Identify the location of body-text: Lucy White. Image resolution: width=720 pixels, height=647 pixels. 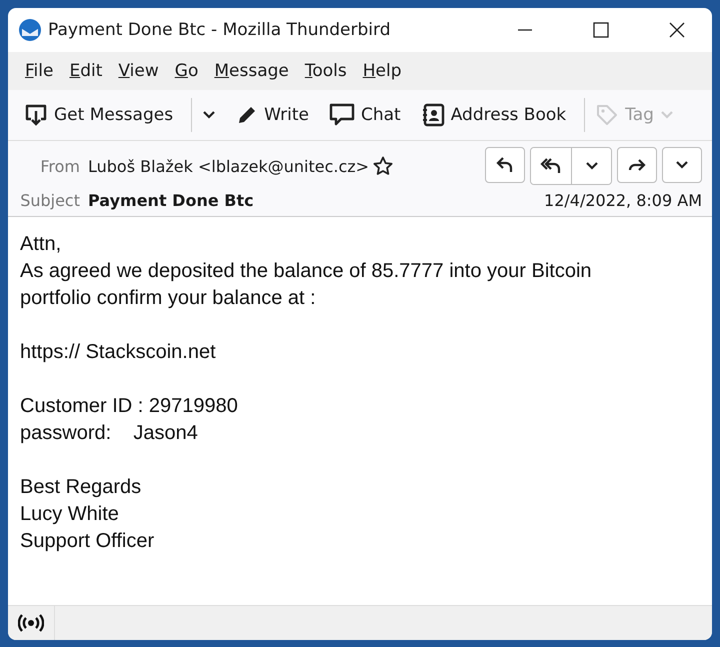
(70, 514).